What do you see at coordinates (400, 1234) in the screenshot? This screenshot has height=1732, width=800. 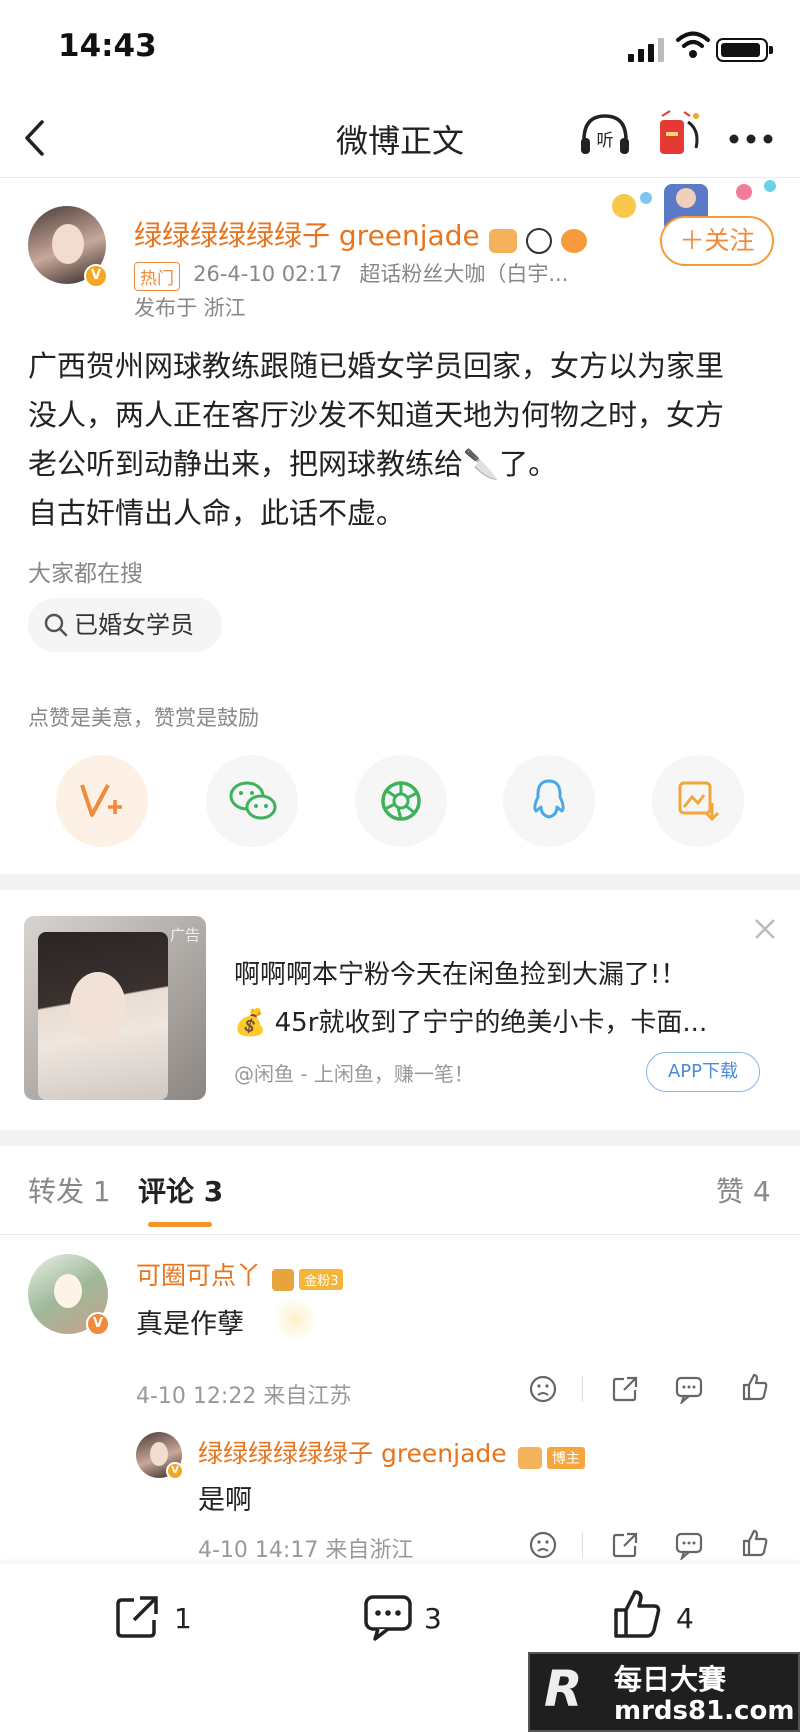 I see `tab-divider` at bounding box center [400, 1234].